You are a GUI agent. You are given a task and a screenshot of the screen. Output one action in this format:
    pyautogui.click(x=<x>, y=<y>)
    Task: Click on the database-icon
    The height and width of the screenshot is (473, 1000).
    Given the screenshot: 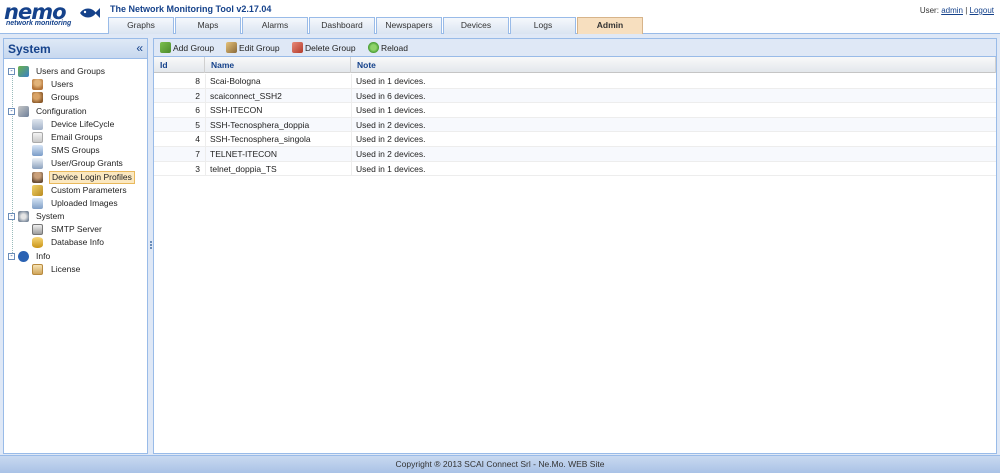 What is the action you would take?
    pyautogui.click(x=37, y=243)
    